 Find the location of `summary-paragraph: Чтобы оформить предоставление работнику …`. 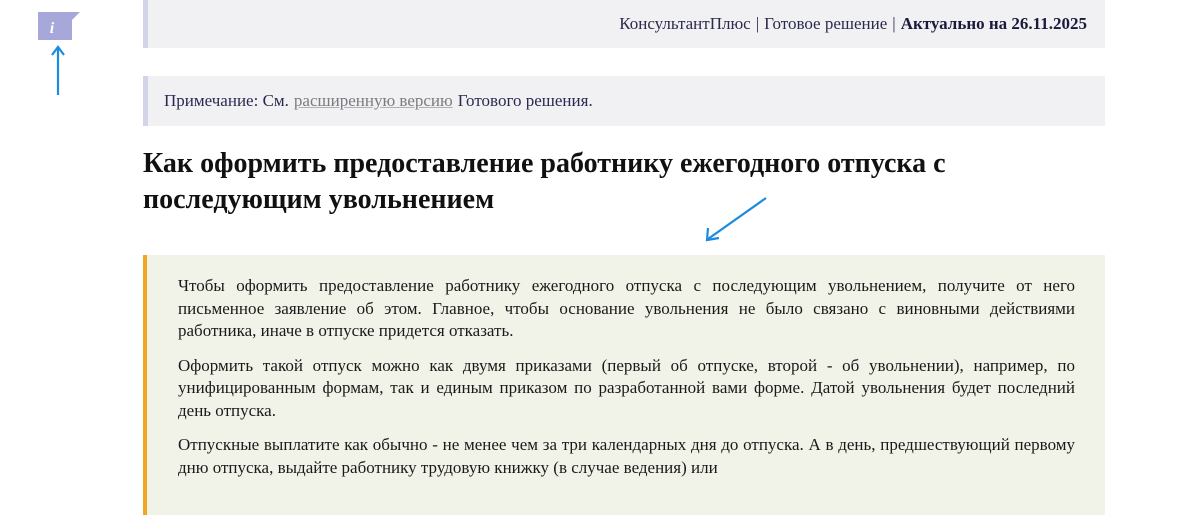

summary-paragraph: Чтобы оформить предоставление работнику … is located at coordinates (626, 308).